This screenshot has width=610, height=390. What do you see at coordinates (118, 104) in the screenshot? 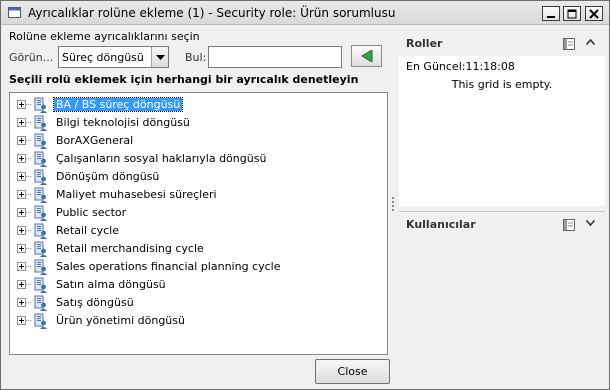
I see `tree-item-label: BA / BS süreç döngüsü` at bounding box center [118, 104].